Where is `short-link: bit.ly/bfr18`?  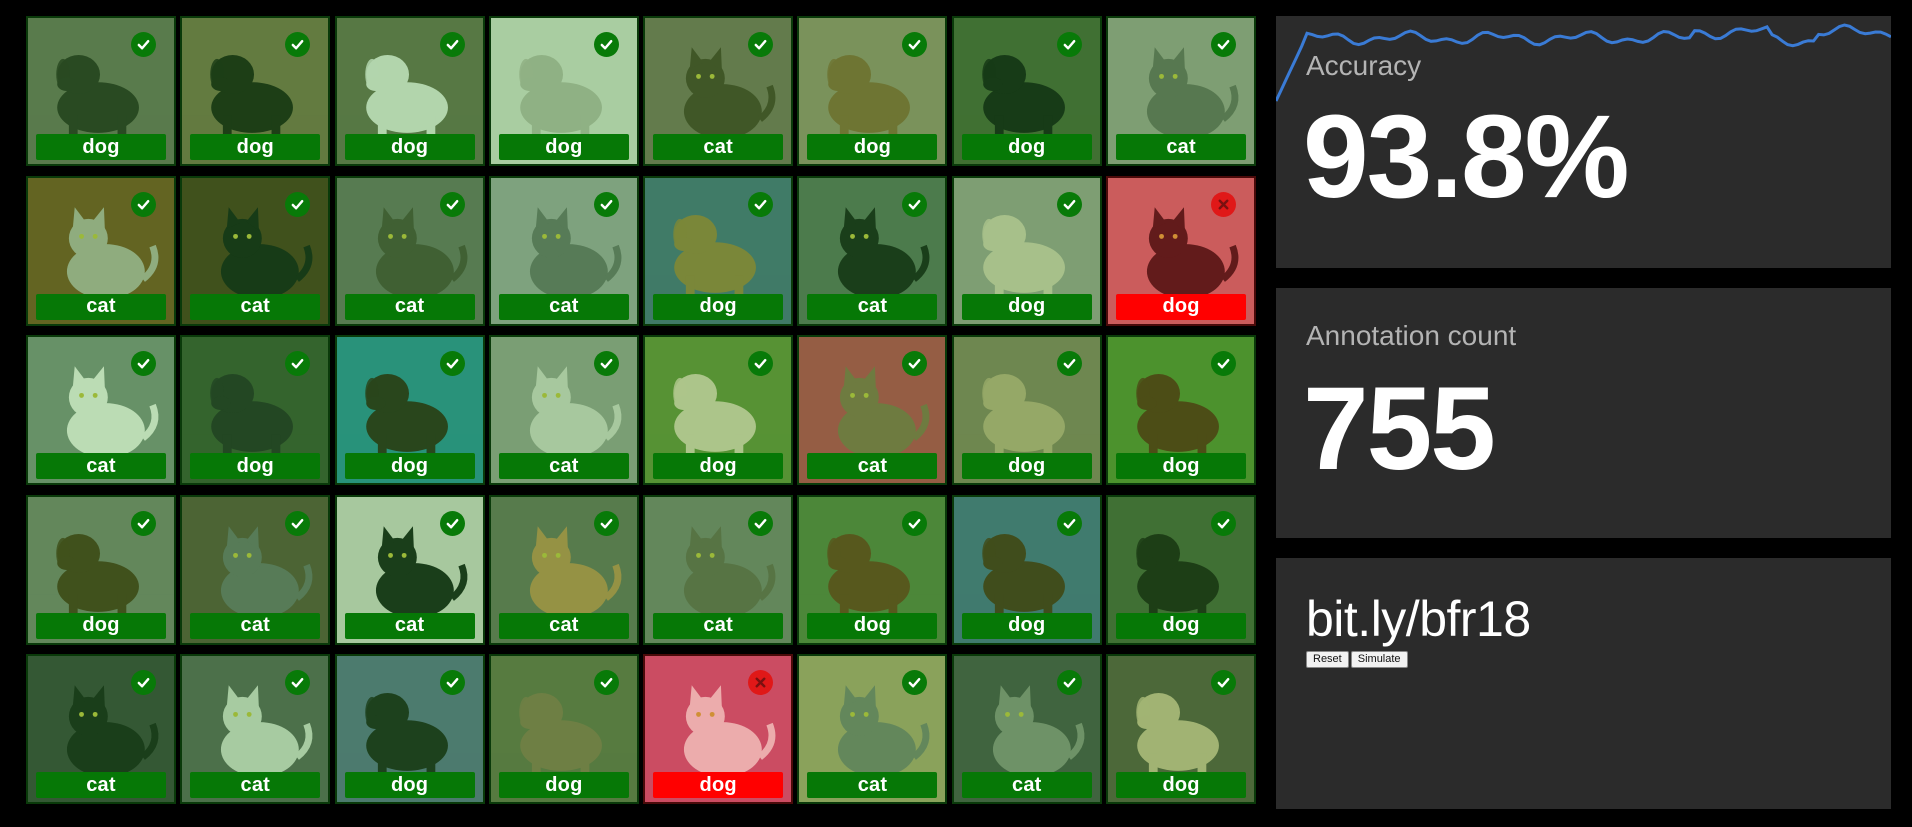
short-link: bit.ly/bfr18 is located at coordinates (1418, 619).